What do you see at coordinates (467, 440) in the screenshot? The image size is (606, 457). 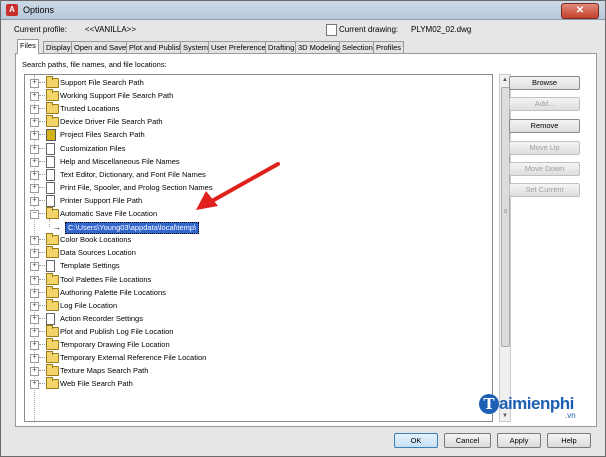 I see `cancel-button: Cancel` at bounding box center [467, 440].